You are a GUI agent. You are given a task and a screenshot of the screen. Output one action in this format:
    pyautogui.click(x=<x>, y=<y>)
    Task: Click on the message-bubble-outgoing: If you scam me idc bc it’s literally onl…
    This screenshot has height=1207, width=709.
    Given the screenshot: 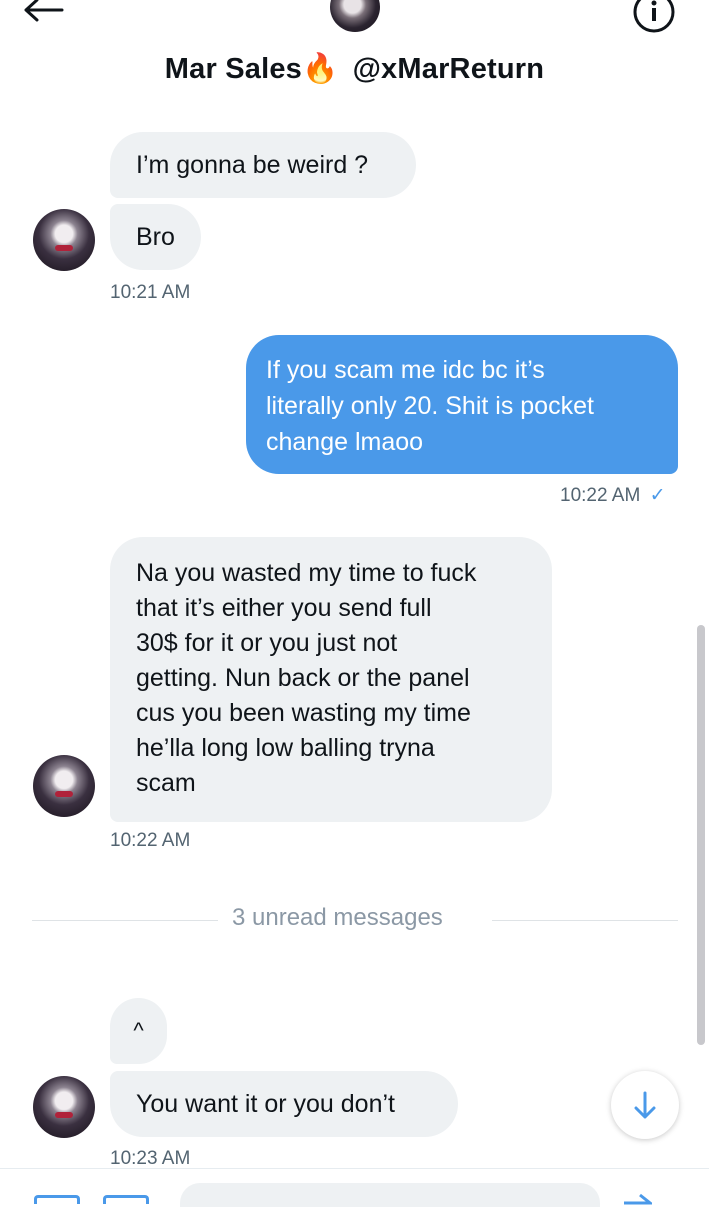 What is the action you would take?
    pyautogui.click(x=462, y=404)
    